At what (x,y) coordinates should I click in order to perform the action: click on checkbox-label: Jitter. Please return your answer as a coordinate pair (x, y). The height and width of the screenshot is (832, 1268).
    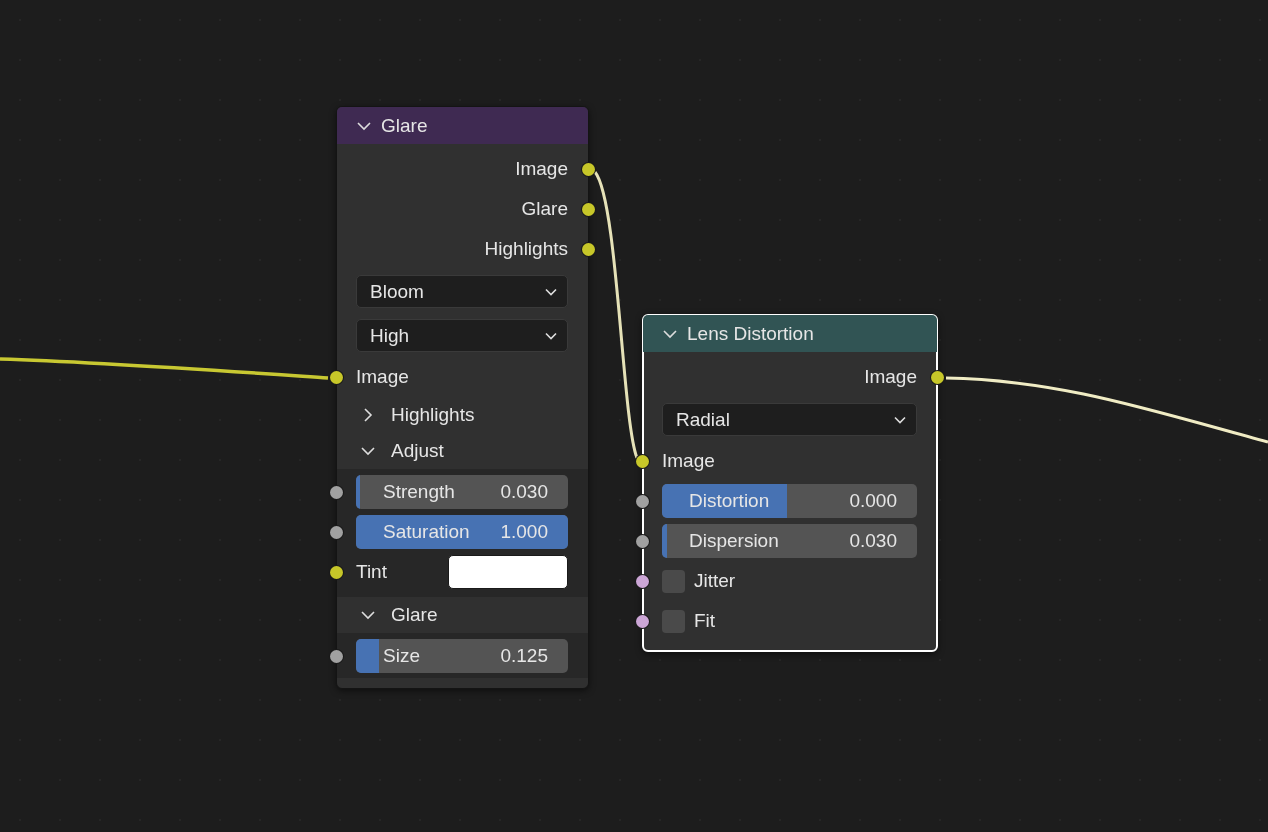
    Looking at the image, I should click on (715, 581).